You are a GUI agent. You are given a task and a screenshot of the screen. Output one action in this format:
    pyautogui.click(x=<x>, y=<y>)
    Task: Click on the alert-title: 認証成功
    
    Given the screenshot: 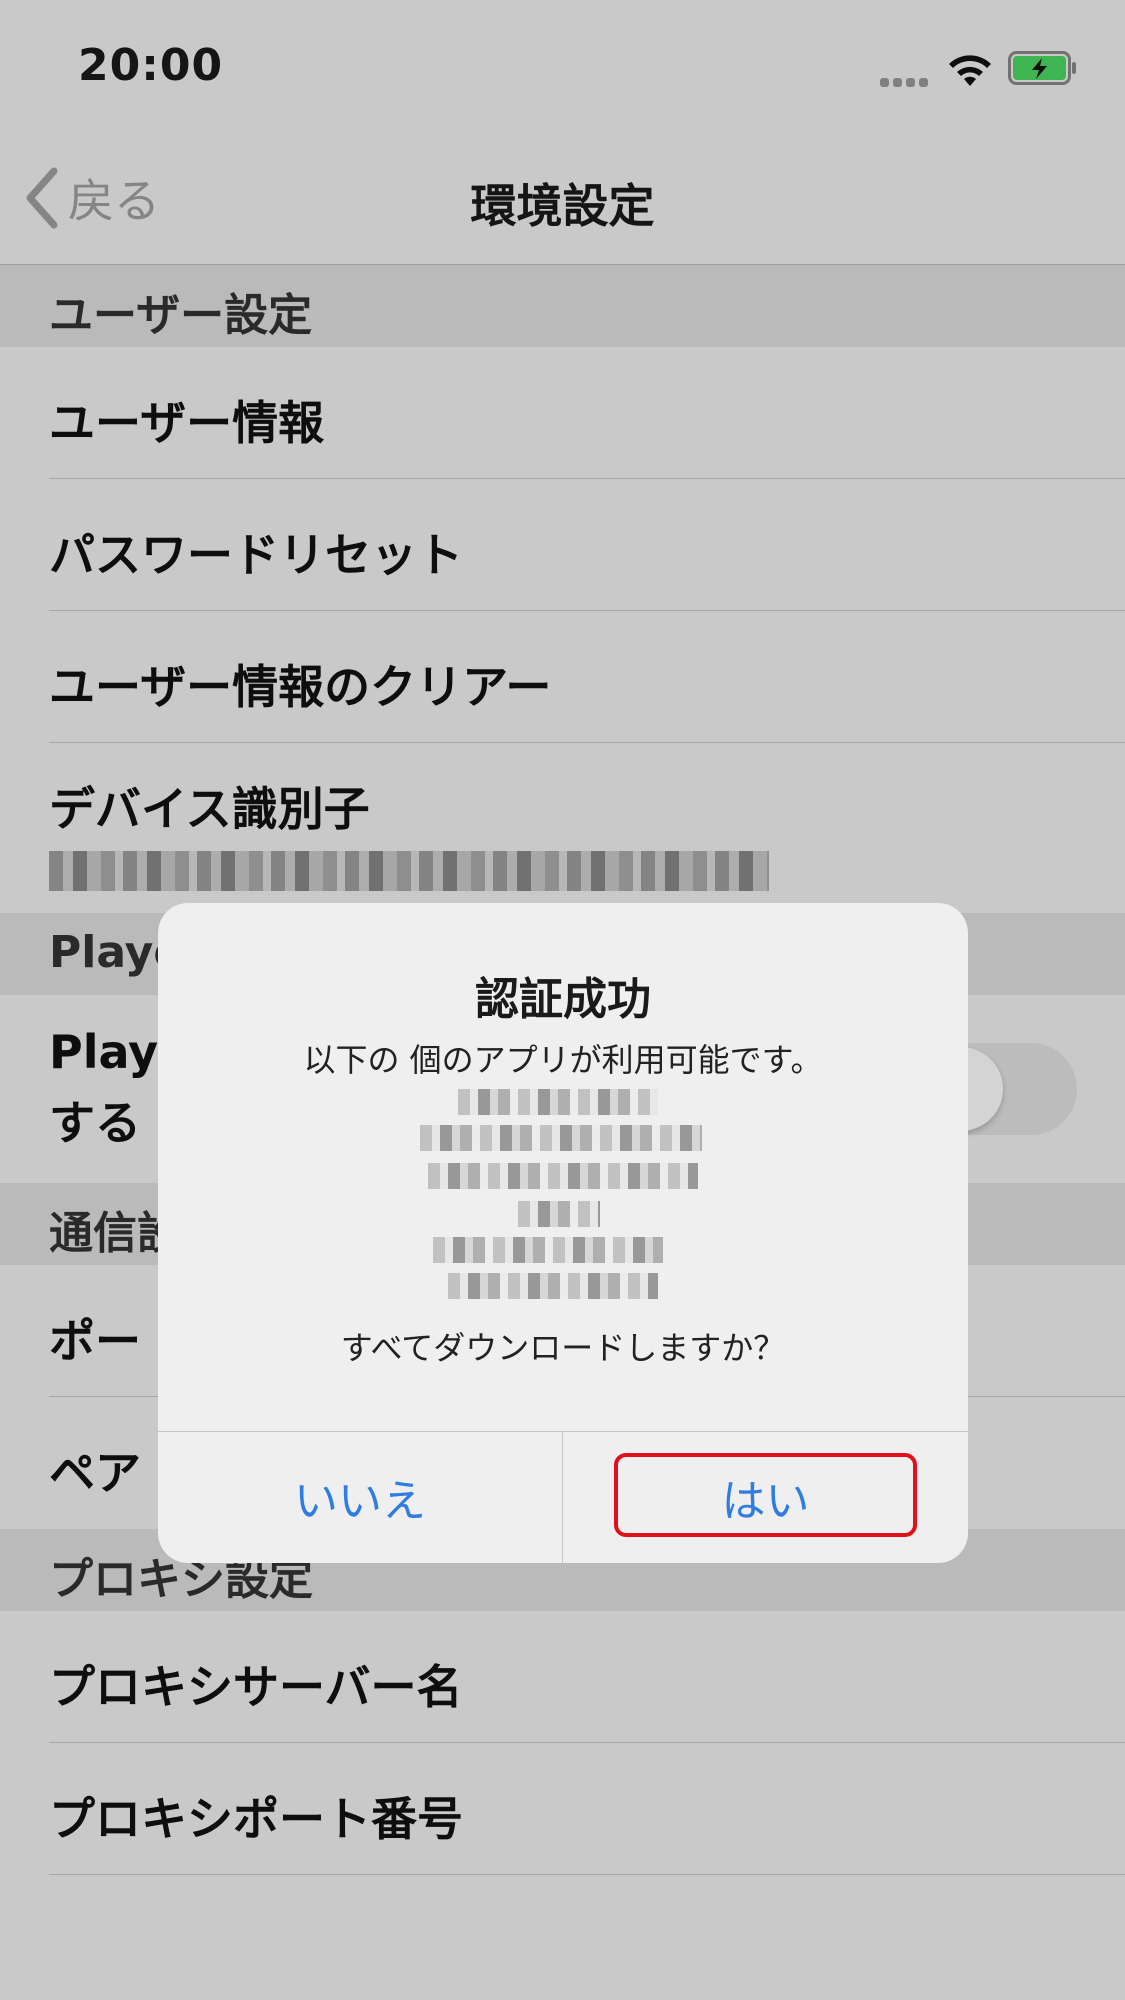 What is the action you would take?
    pyautogui.click(x=563, y=999)
    